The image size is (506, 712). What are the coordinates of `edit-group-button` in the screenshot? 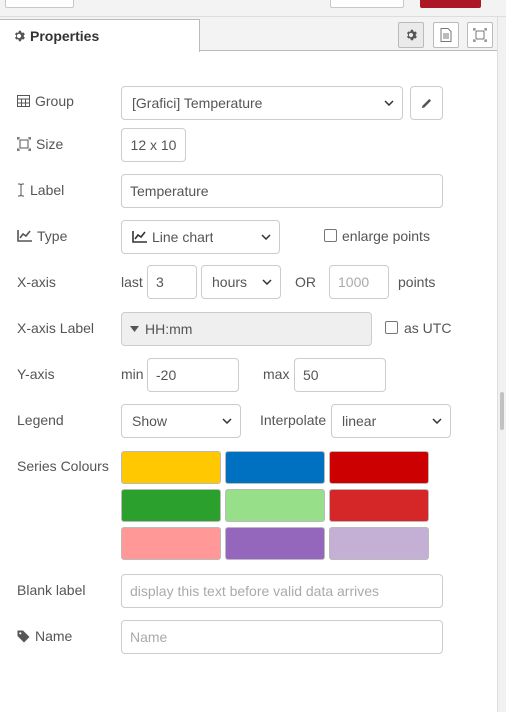 It's located at (426, 103).